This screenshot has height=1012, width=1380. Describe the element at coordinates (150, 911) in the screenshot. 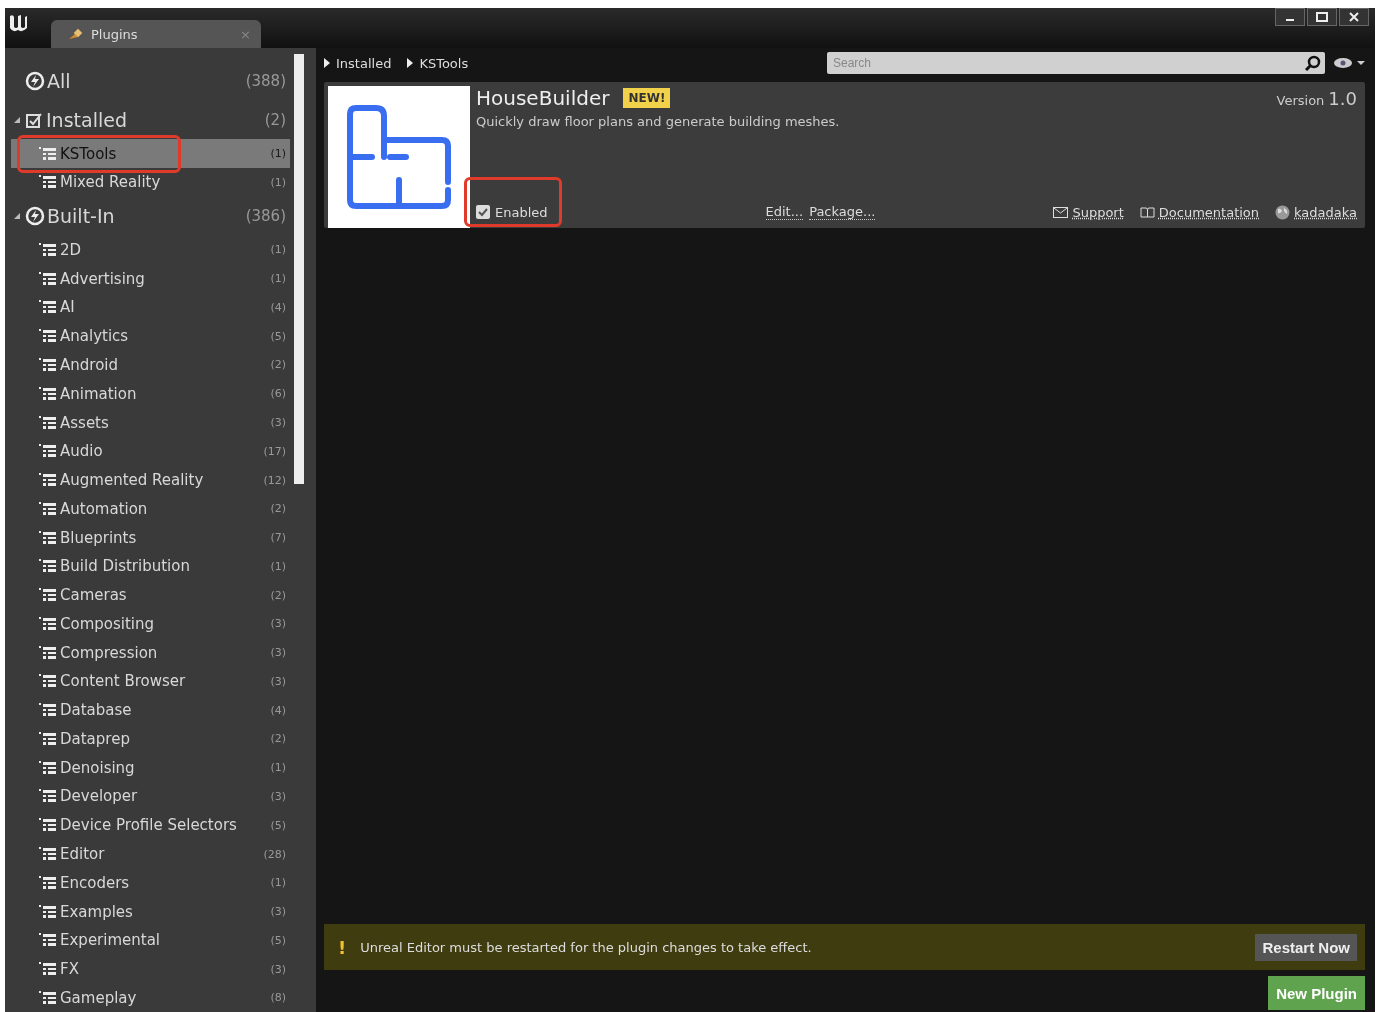

I see `category-item: Examples (3)` at that location.